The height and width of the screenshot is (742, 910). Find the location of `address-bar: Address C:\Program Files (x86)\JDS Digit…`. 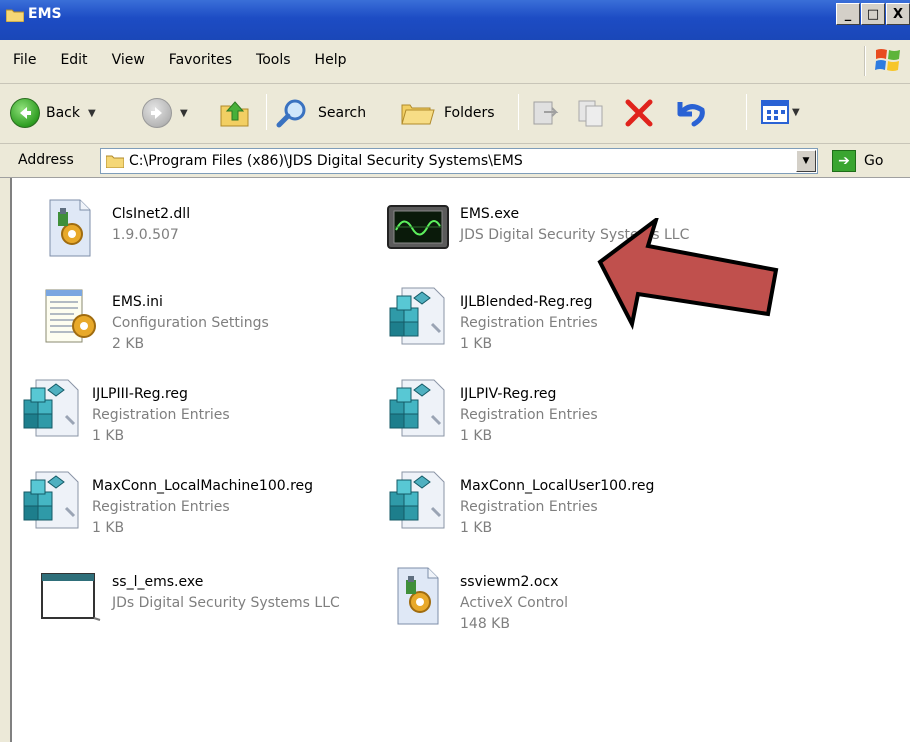

address-bar: Address C:\Program Files (x86)\JDS Digit… is located at coordinates (455, 161).